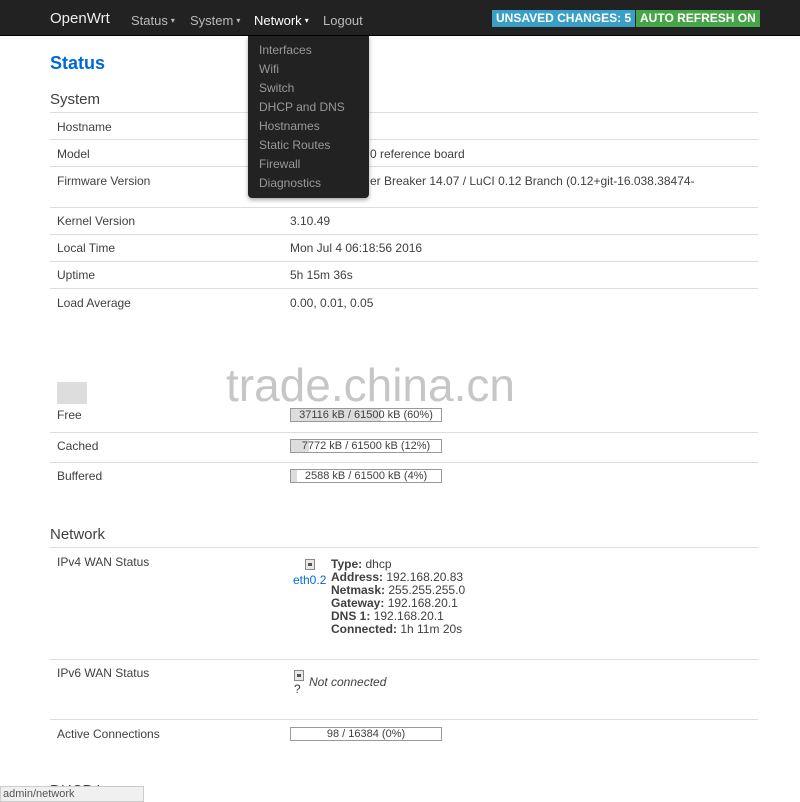 The image size is (800, 802). I want to click on progress-text: 98 / 16384 (0%), so click(366, 734).